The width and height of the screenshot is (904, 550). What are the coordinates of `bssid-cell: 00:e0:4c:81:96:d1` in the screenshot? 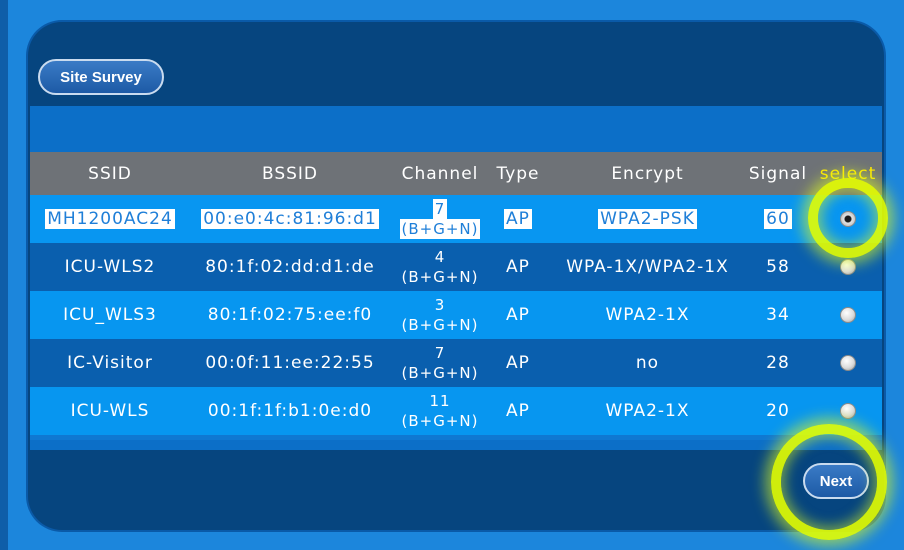 It's located at (290, 219).